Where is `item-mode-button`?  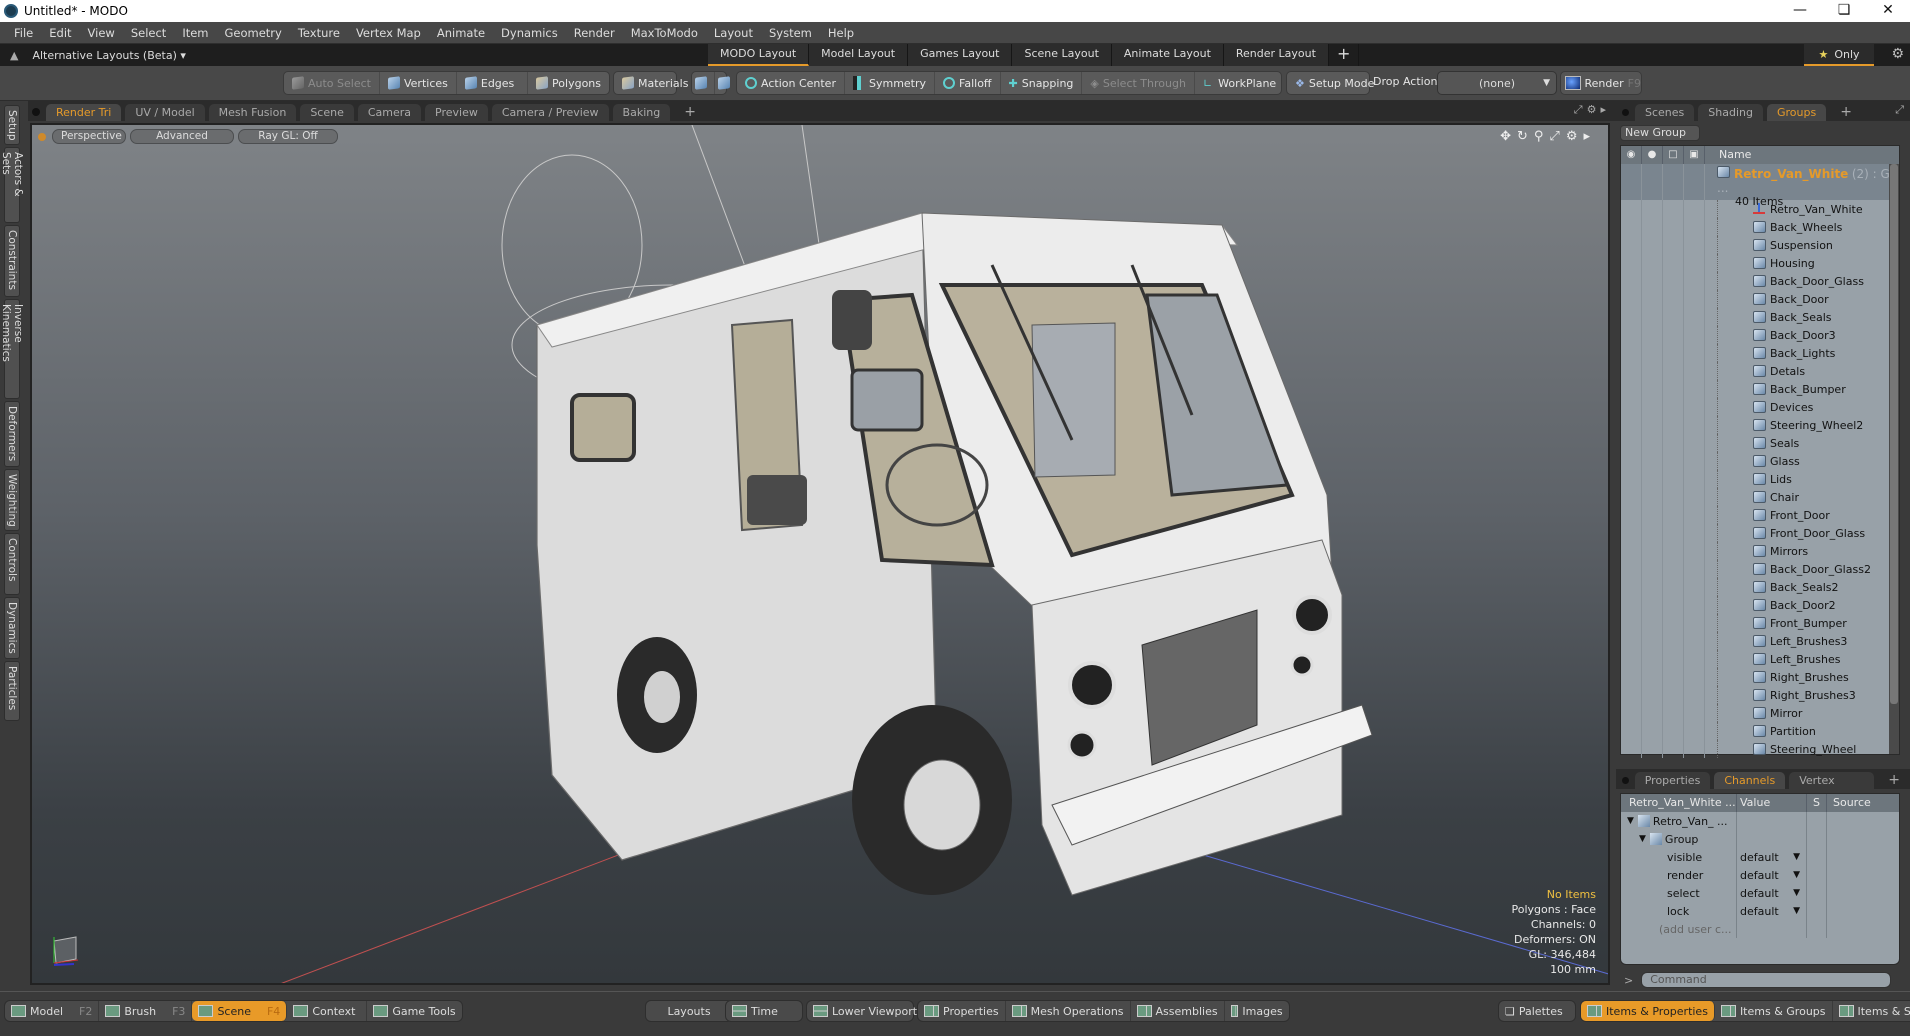 item-mode-button is located at coordinates (703, 83).